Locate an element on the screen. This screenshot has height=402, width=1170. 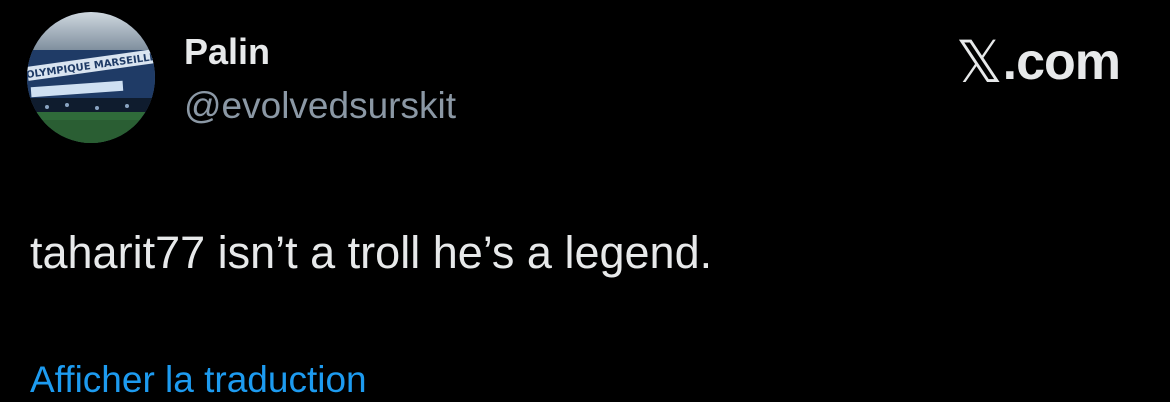
stadium-banner-avatar-icon: OLYMPIQUE MARSEILLE is located at coordinates (91, 77).